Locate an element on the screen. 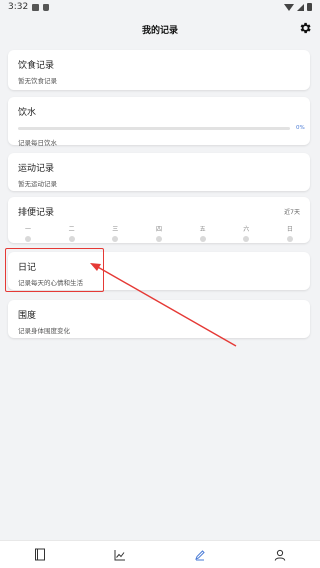 The height and width of the screenshot is (568, 320). day-label: 三 is located at coordinates (115, 229).